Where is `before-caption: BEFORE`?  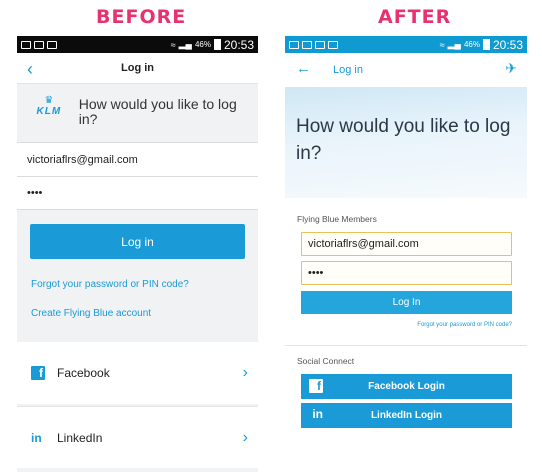 before-caption: BEFORE is located at coordinates (141, 17).